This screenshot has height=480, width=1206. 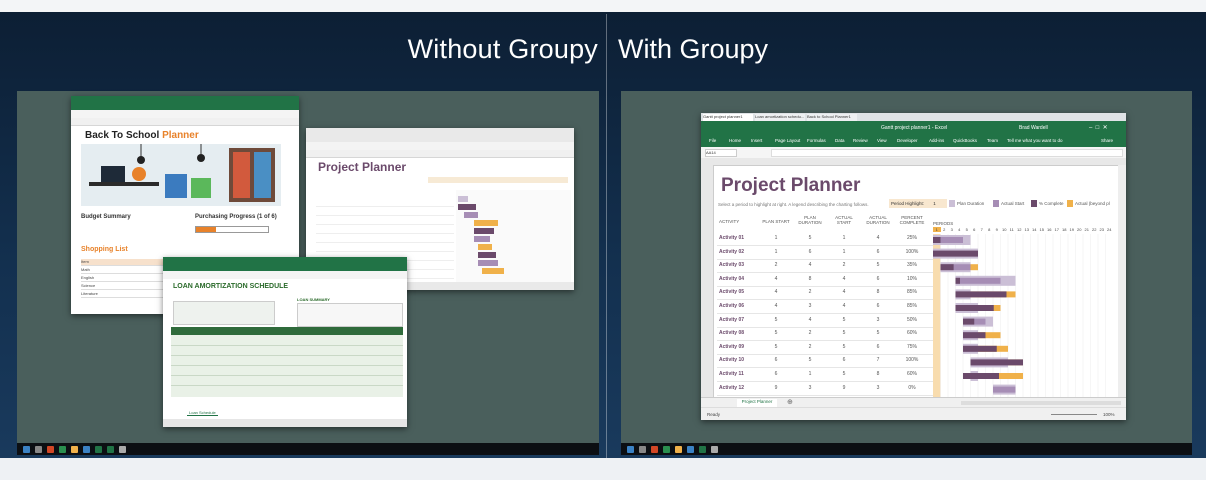 I want to click on activity-name: Activity 05, so click(x=732, y=292).